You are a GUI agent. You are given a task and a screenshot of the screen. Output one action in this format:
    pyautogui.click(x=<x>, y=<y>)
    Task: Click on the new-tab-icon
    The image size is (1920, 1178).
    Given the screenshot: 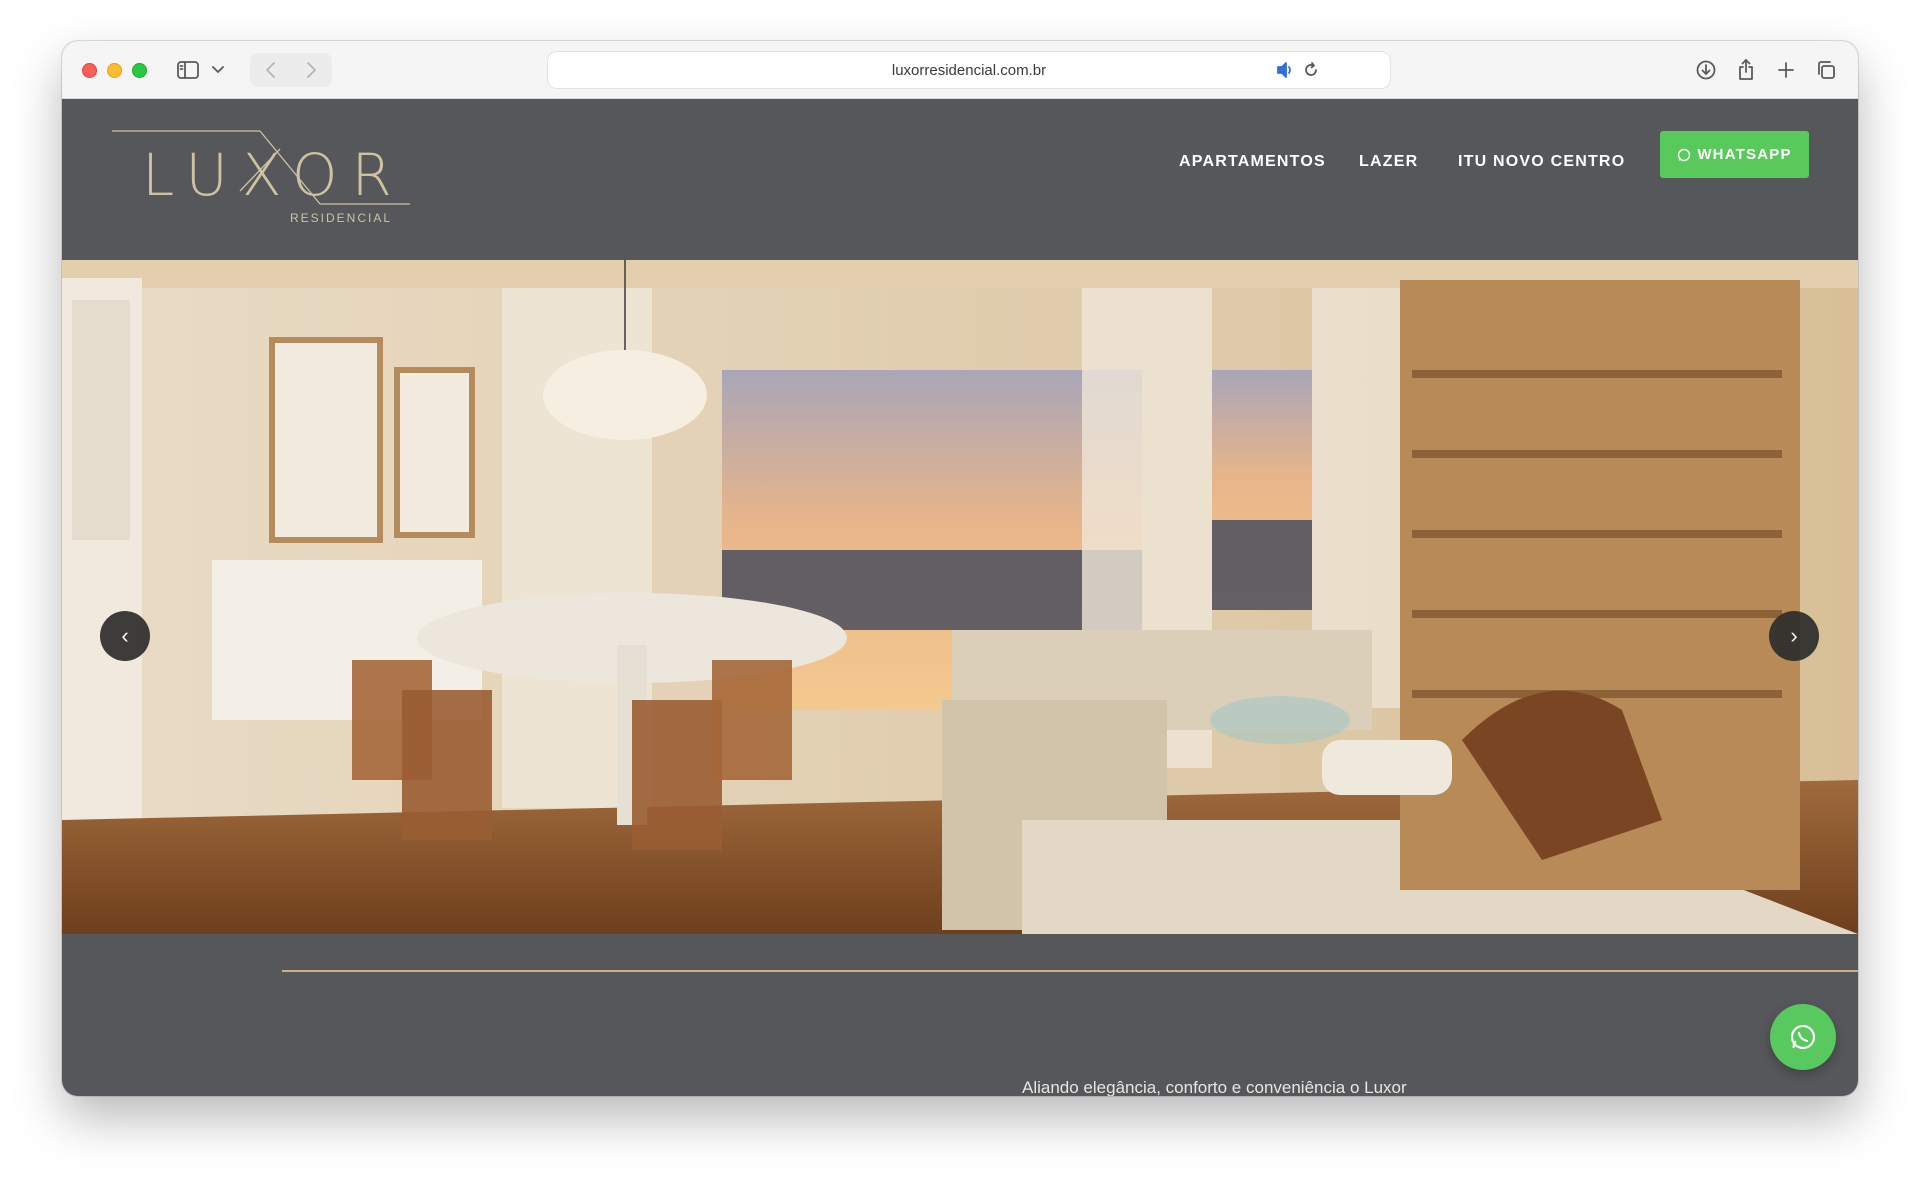 What is the action you would take?
    pyautogui.click(x=1786, y=70)
    